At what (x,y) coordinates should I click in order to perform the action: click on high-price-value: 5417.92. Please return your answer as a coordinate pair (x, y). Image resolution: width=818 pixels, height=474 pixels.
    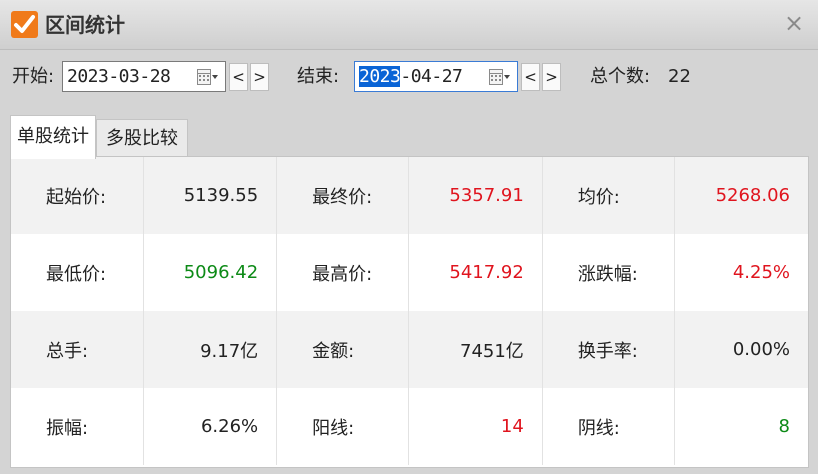
    Looking at the image, I should click on (475, 272).